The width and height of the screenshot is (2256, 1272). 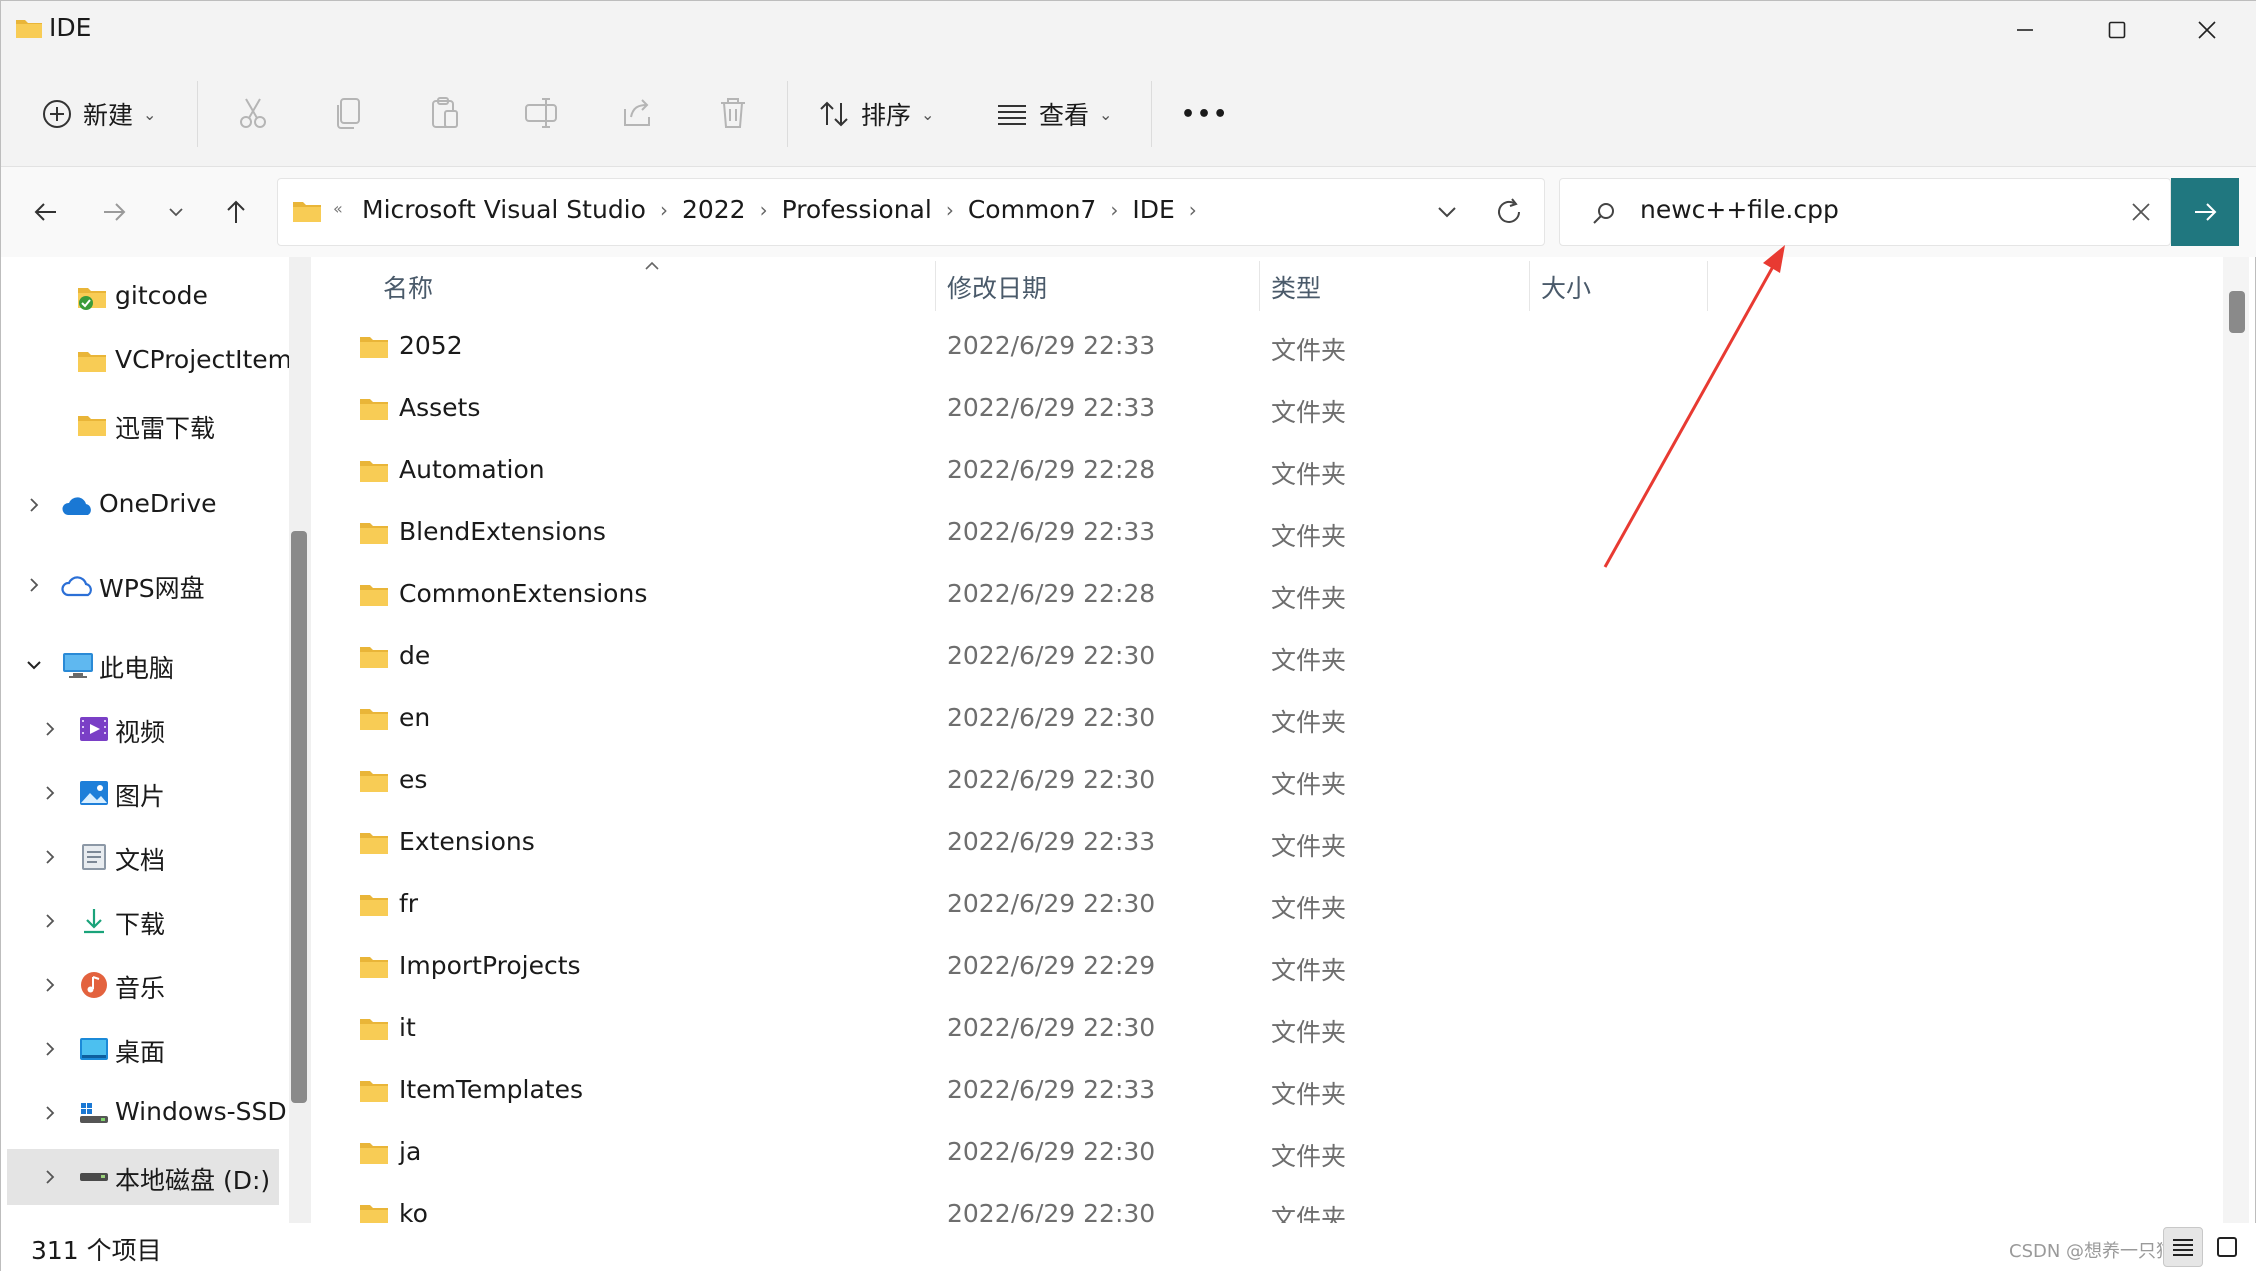 I want to click on sidebar-item-documents: 文档, so click(x=146, y=857).